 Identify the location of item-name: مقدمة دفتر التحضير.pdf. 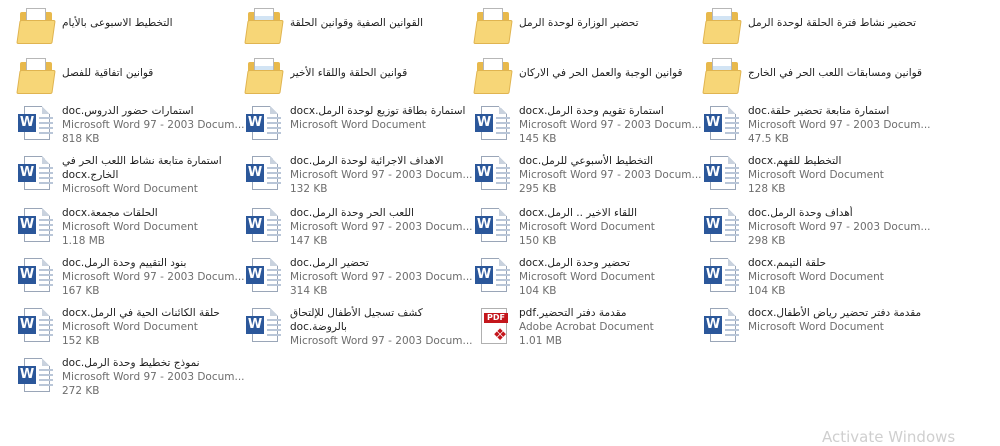
(573, 313).